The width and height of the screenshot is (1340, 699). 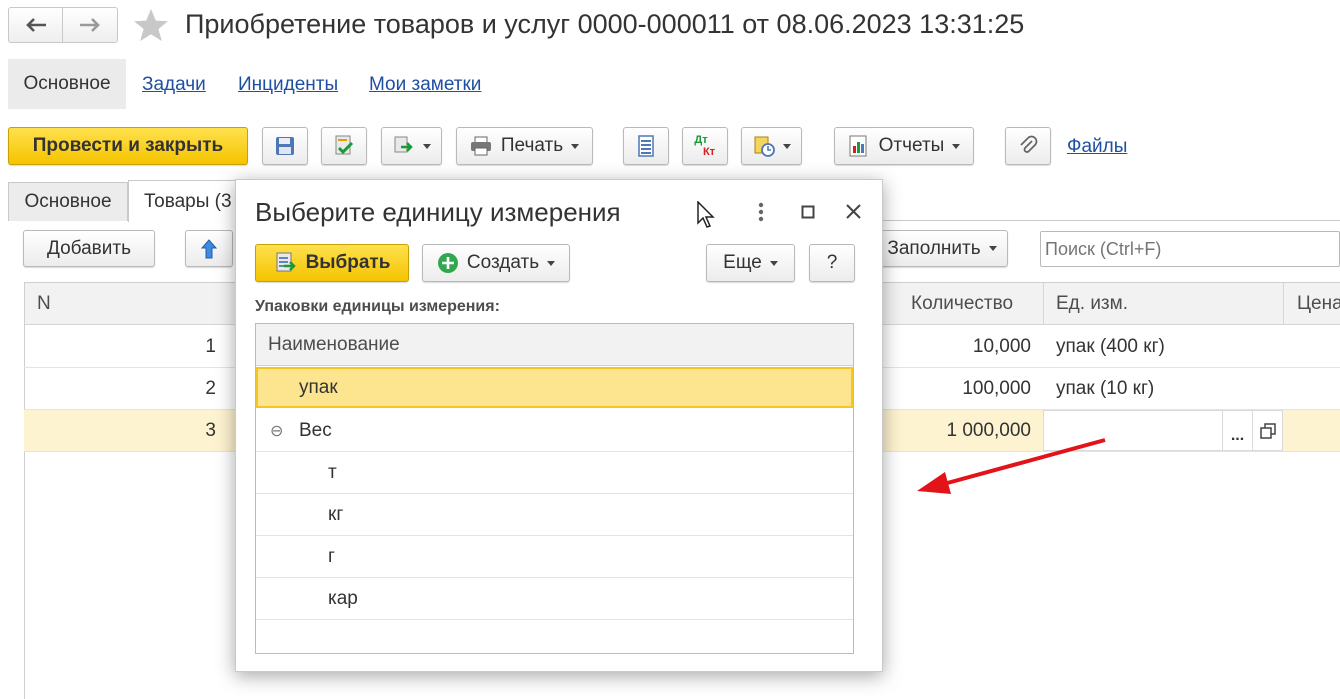 What do you see at coordinates (911, 145) in the screenshot?
I see `reports-label: Отчеты` at bounding box center [911, 145].